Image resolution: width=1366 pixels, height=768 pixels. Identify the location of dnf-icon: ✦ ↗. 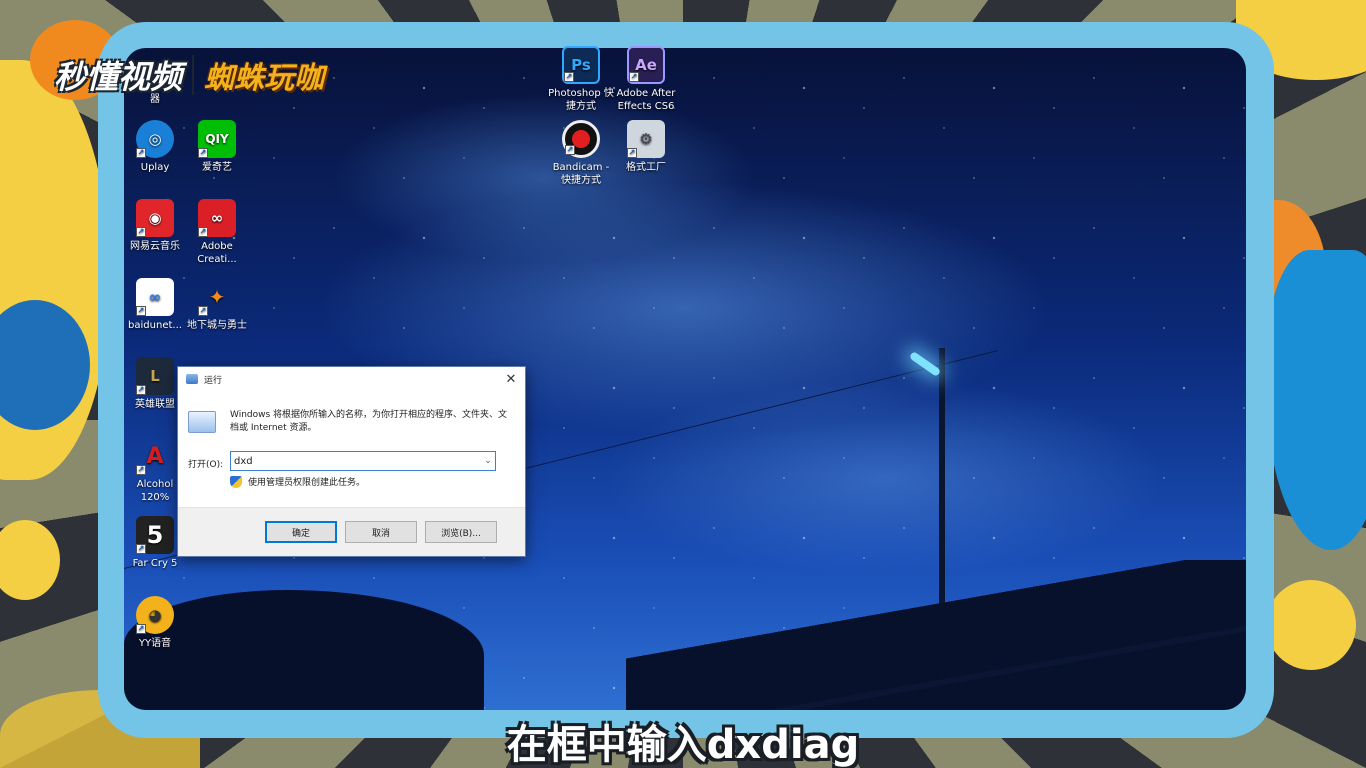
(212, 300).